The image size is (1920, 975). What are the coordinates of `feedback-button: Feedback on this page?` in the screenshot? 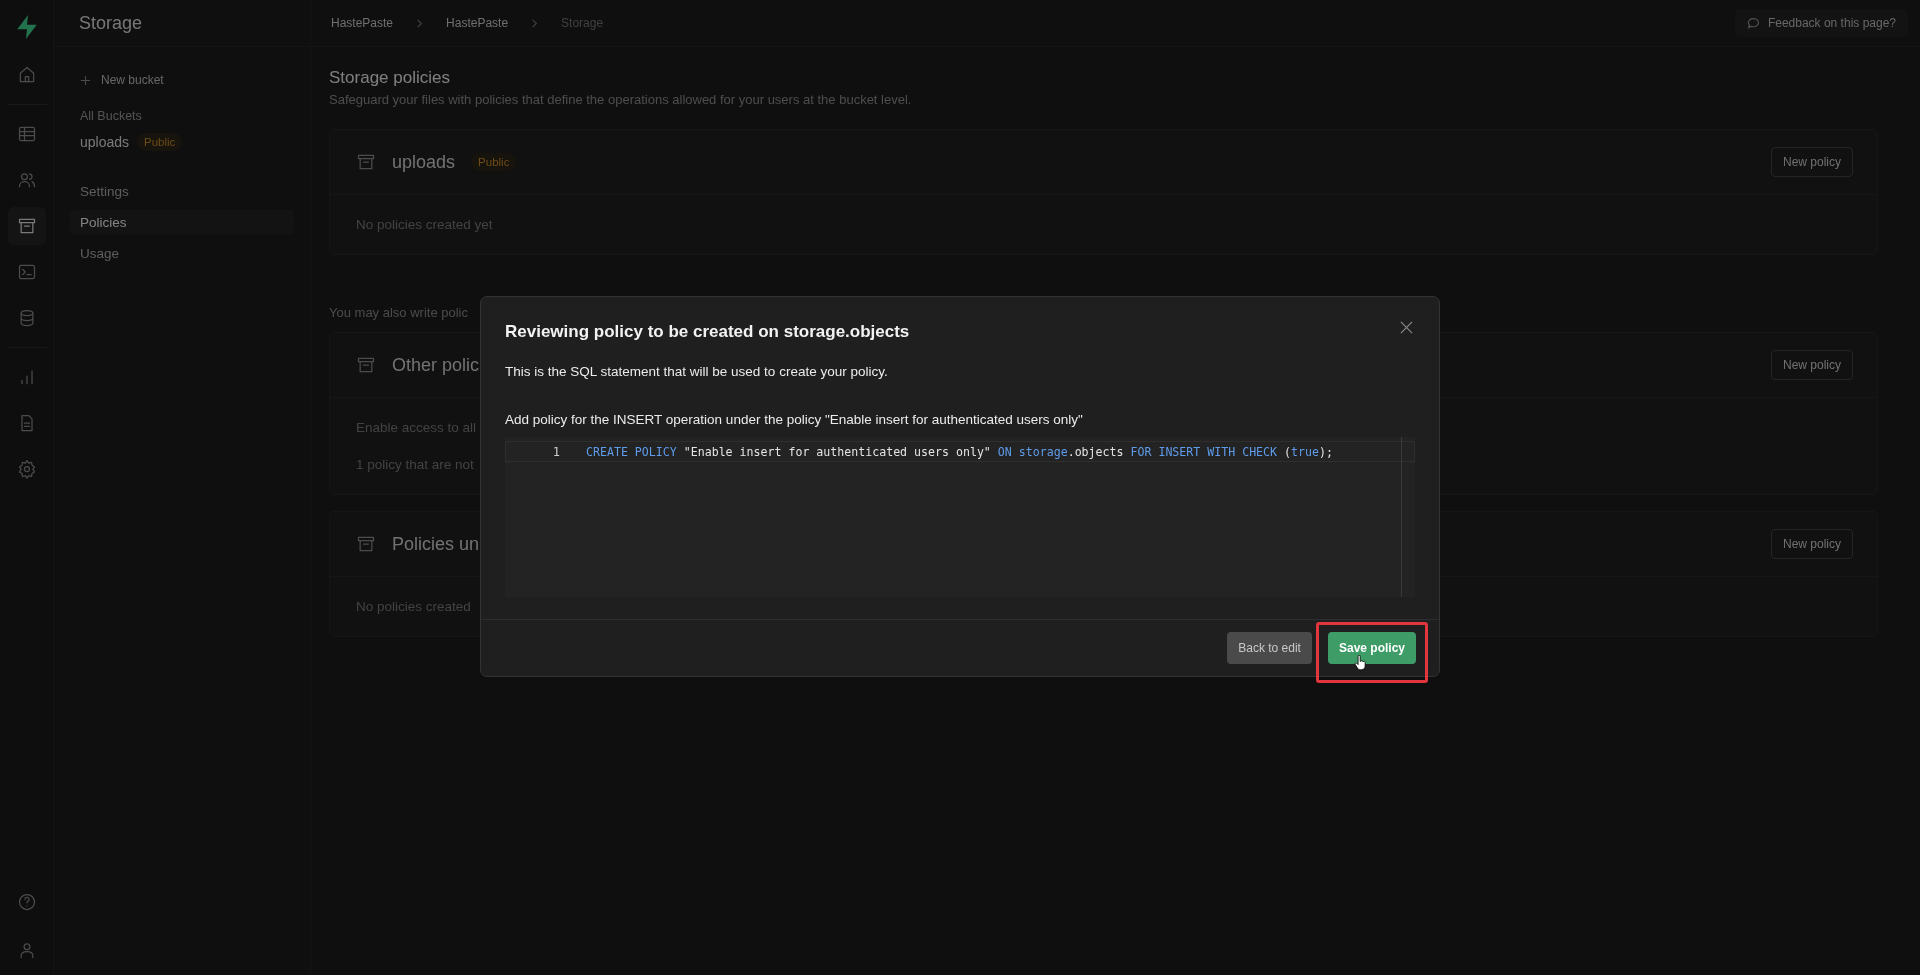 It's located at (1821, 23).